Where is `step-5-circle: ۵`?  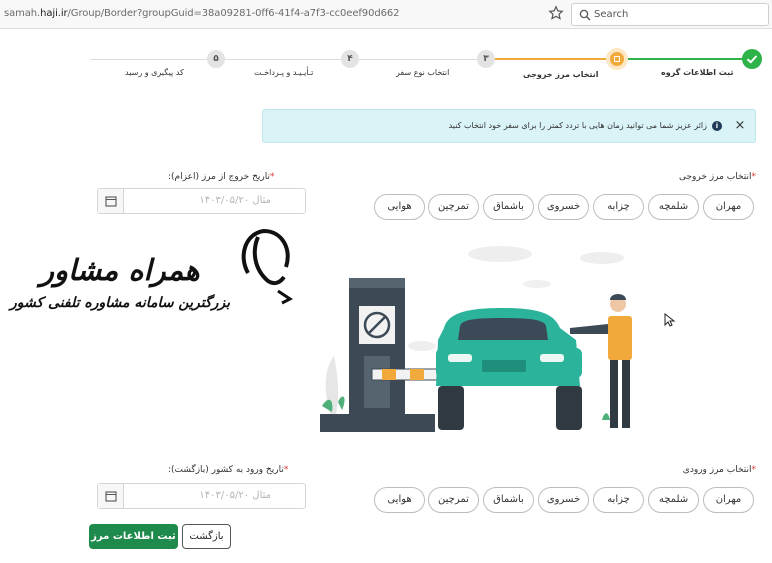
step-5-circle: ۵ is located at coordinates (216, 59).